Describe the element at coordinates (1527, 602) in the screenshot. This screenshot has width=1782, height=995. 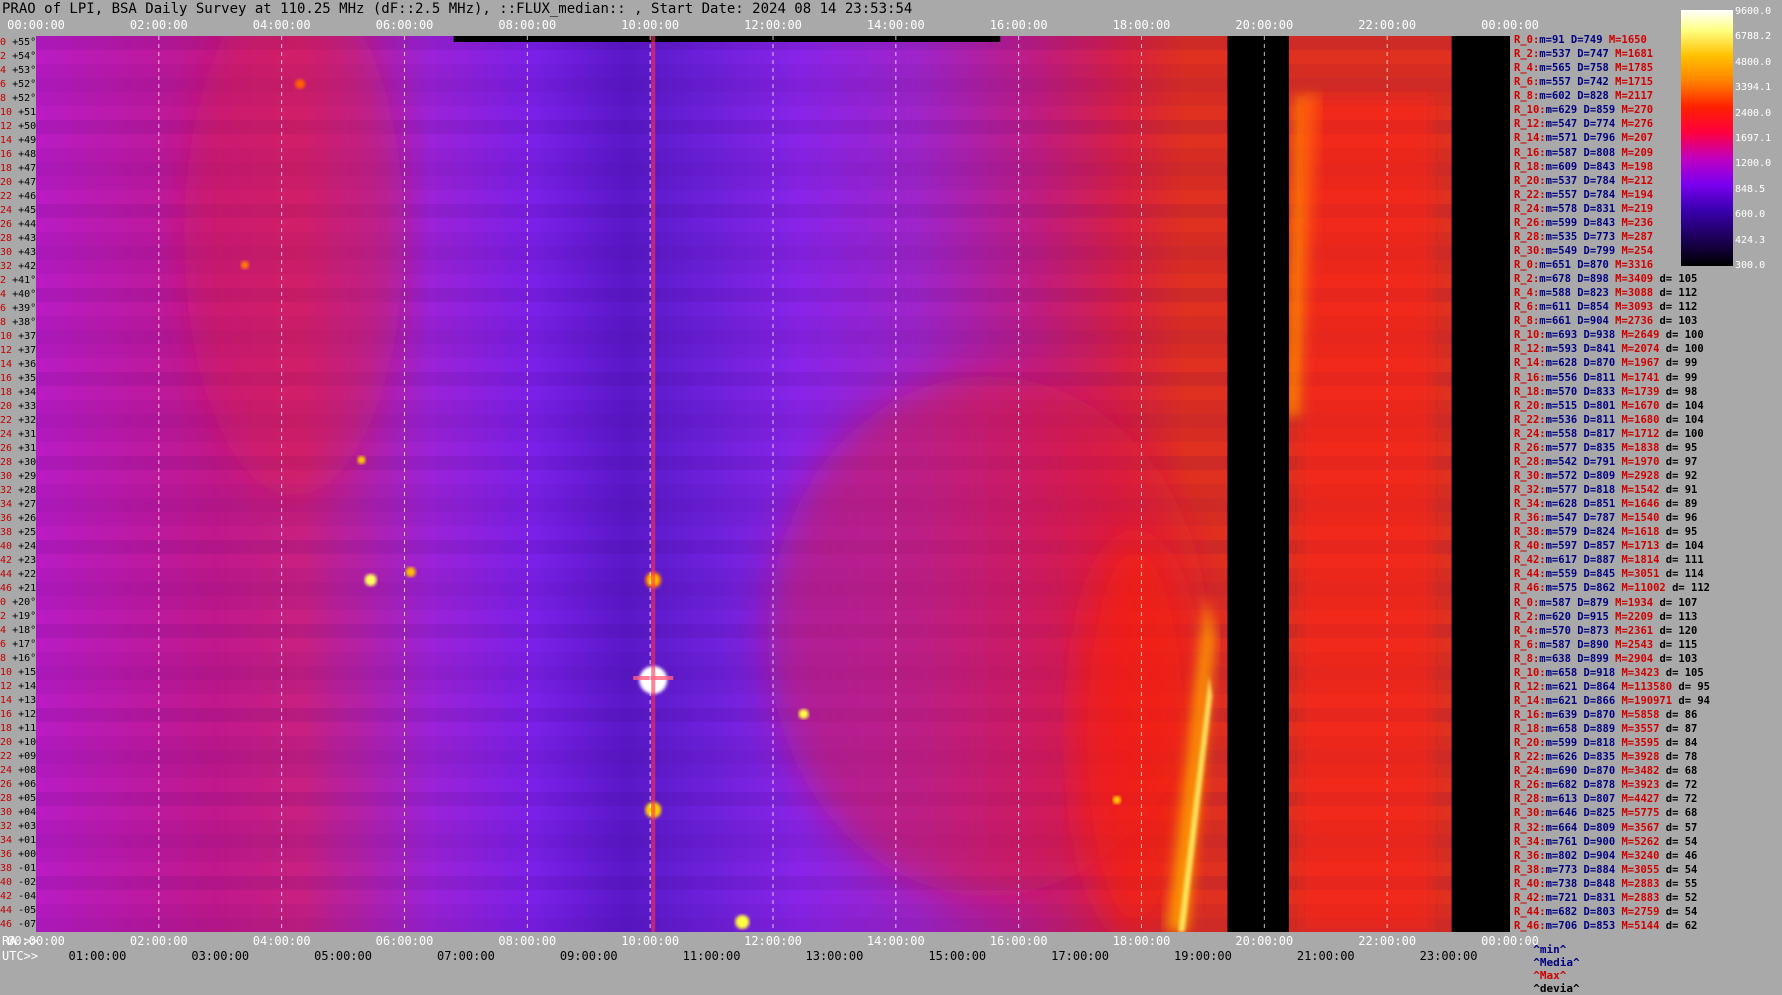
I see `stat-r: R_0:` at that location.